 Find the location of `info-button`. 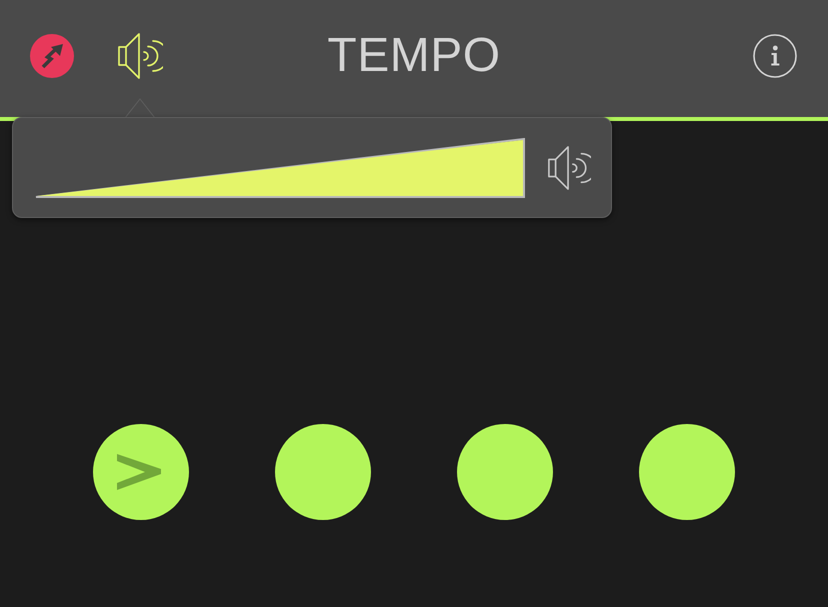

info-button is located at coordinates (775, 56).